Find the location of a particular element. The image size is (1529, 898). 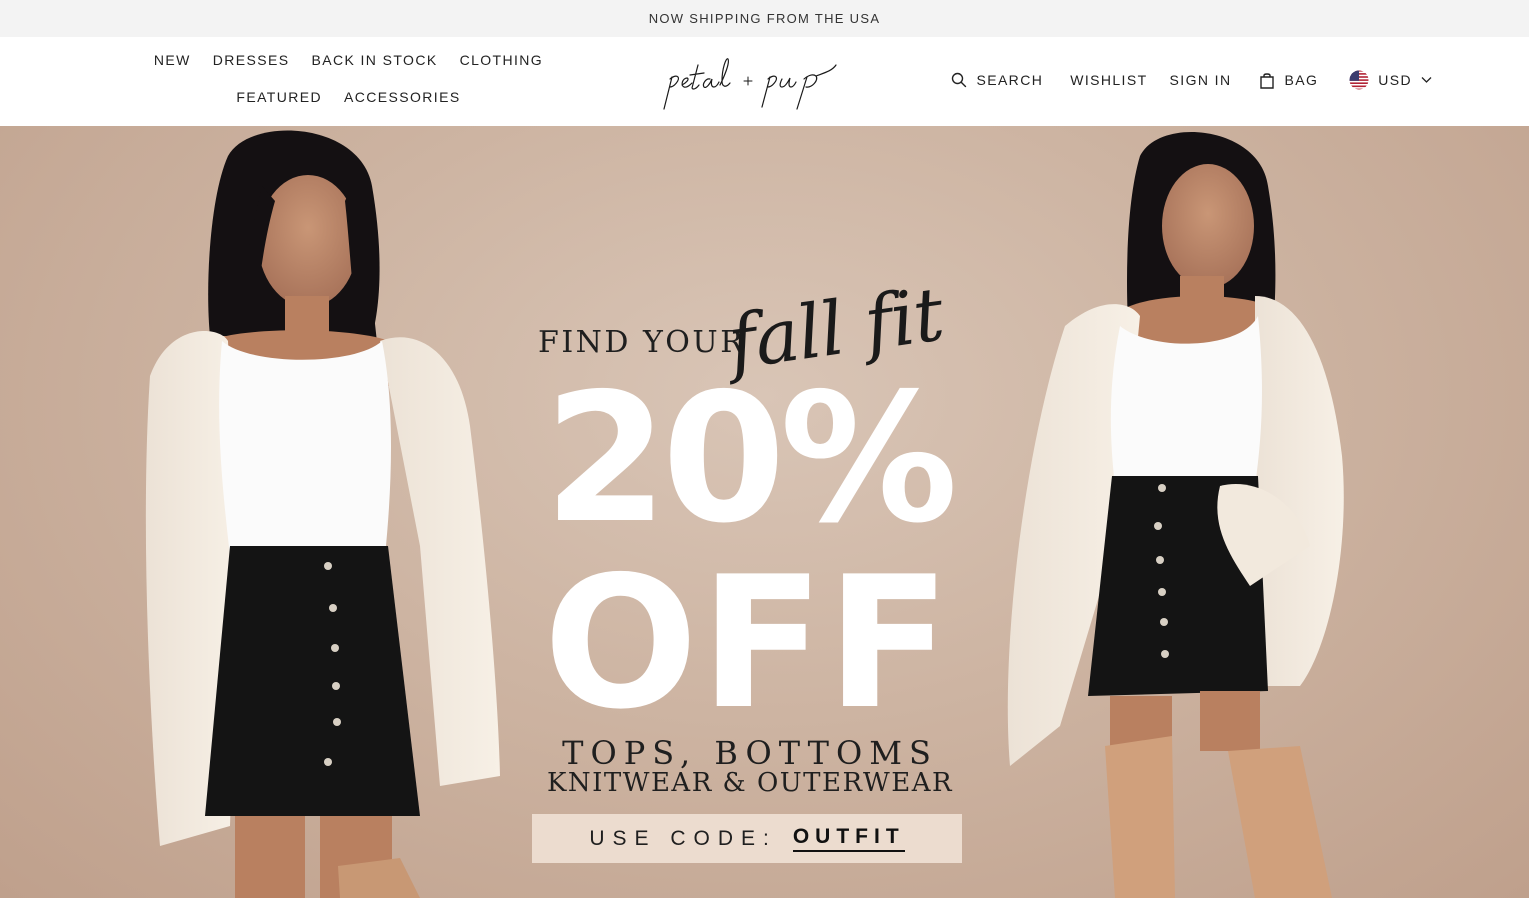

search-icon is located at coordinates (959, 80).